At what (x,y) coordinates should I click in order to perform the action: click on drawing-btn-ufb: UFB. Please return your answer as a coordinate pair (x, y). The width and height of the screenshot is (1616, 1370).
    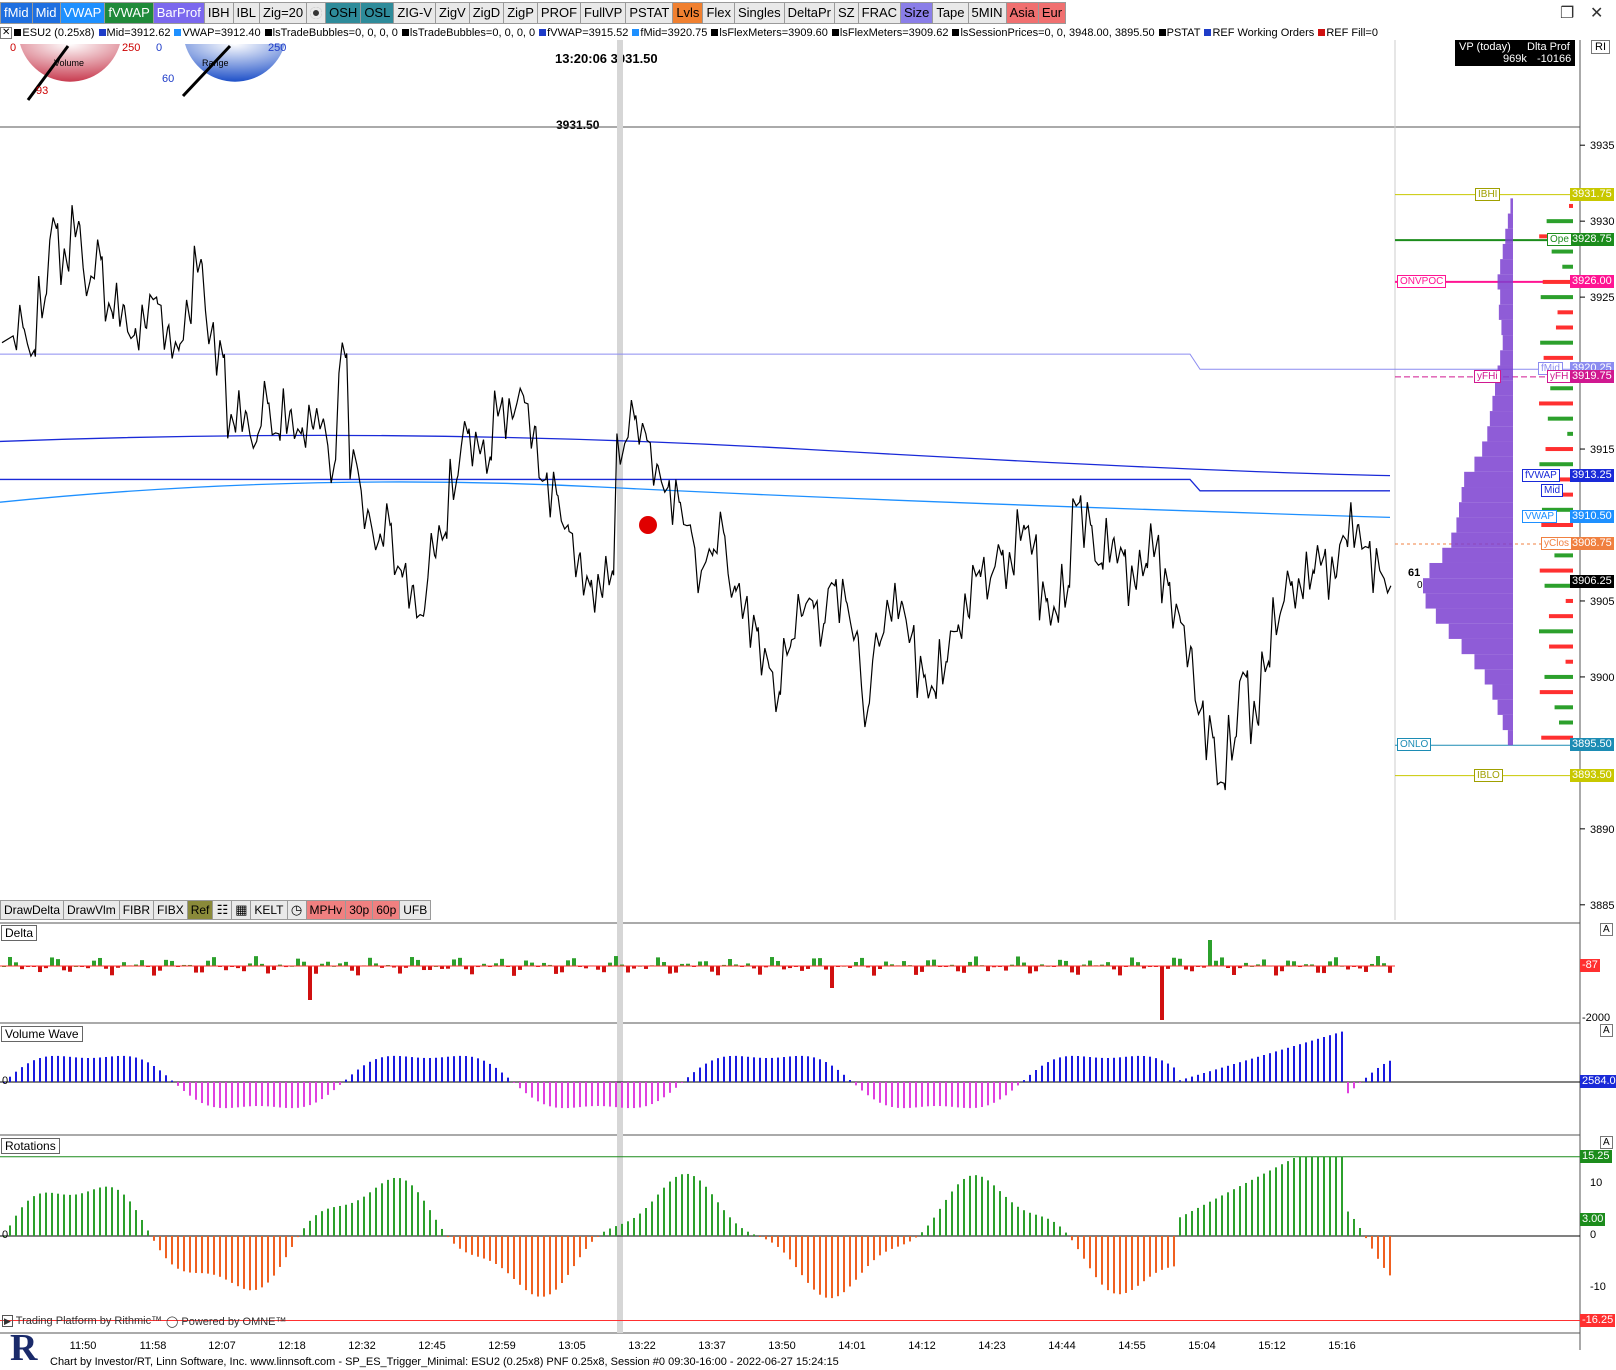
    Looking at the image, I should click on (415, 910).